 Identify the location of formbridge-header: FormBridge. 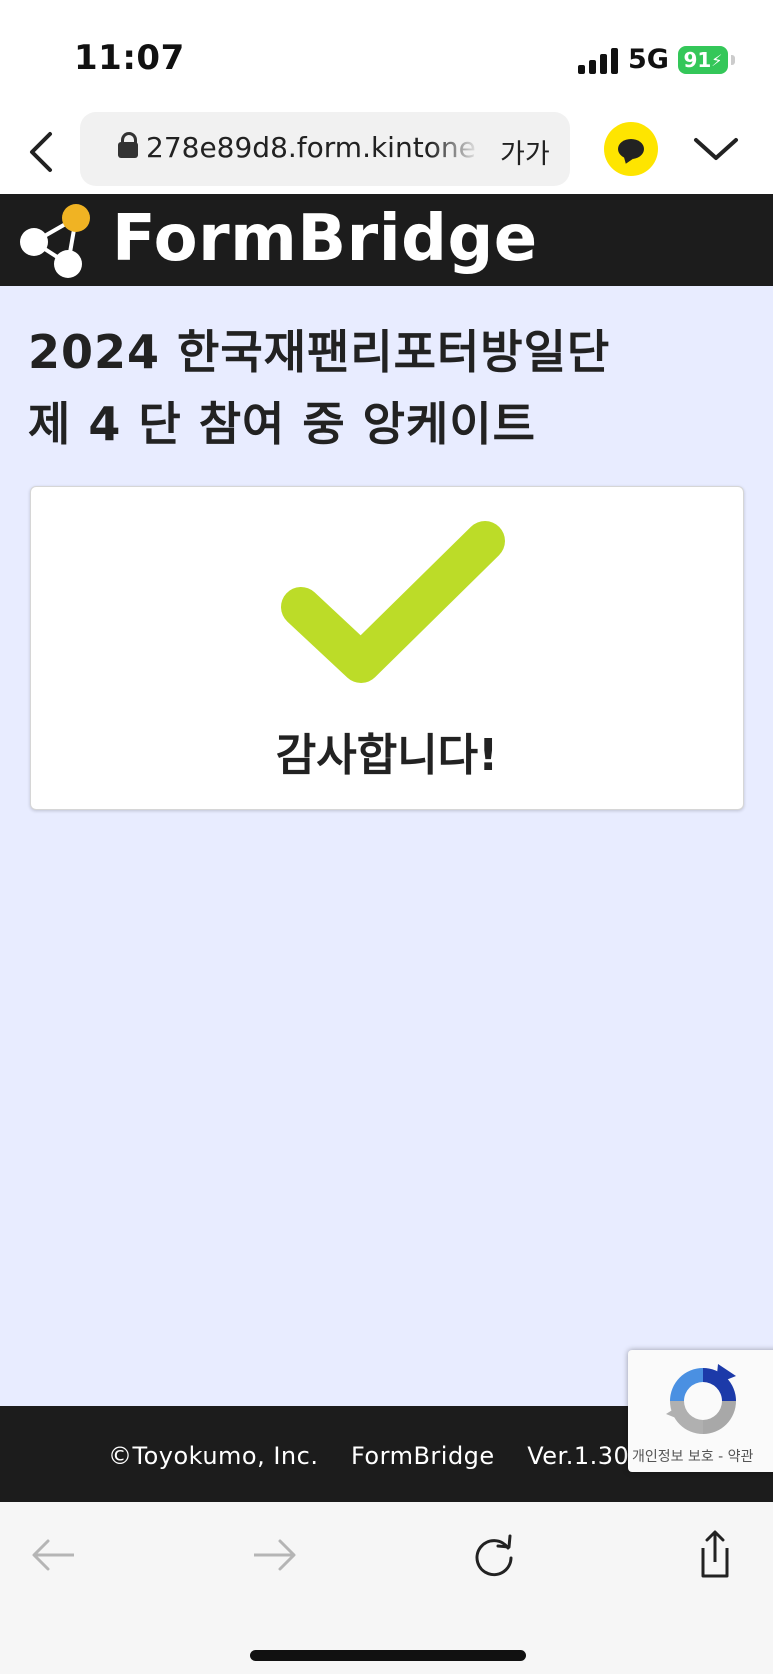
(386, 240).